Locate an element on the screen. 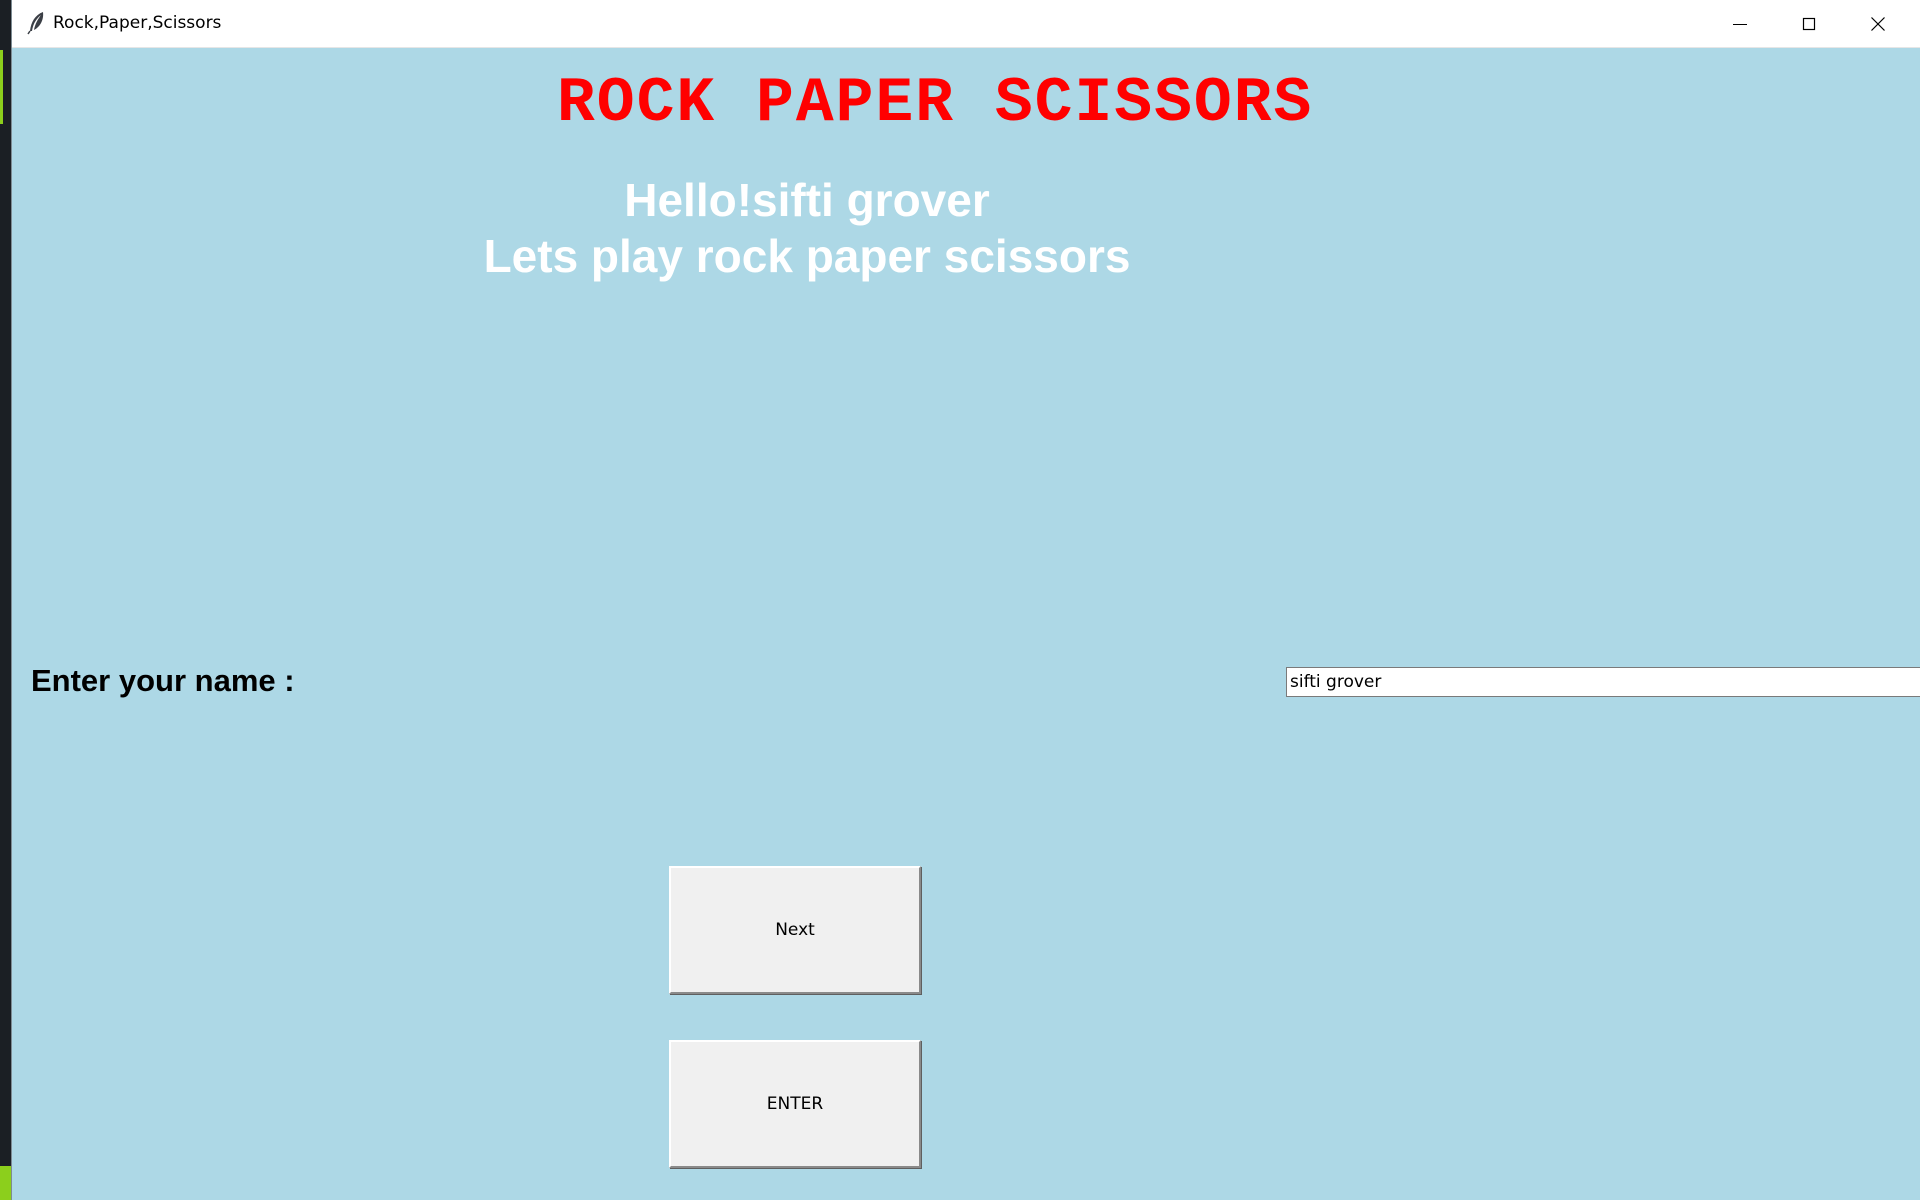  name-input is located at coordinates (1603, 682).